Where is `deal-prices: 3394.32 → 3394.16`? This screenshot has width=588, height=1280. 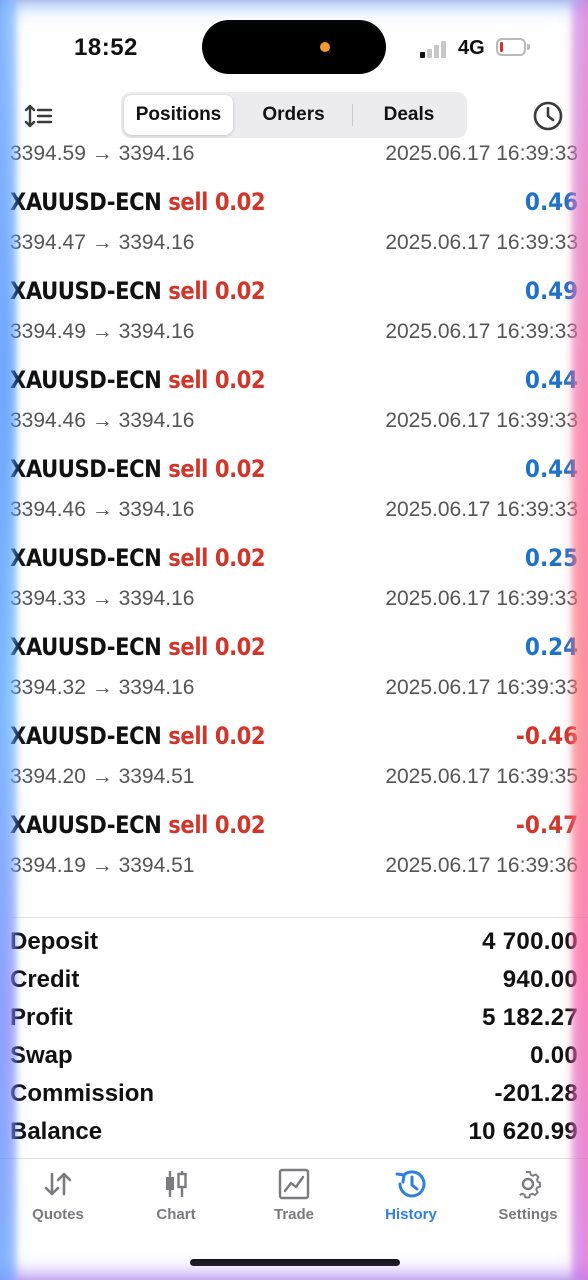
deal-prices: 3394.32 → 3394.16 is located at coordinates (102, 687).